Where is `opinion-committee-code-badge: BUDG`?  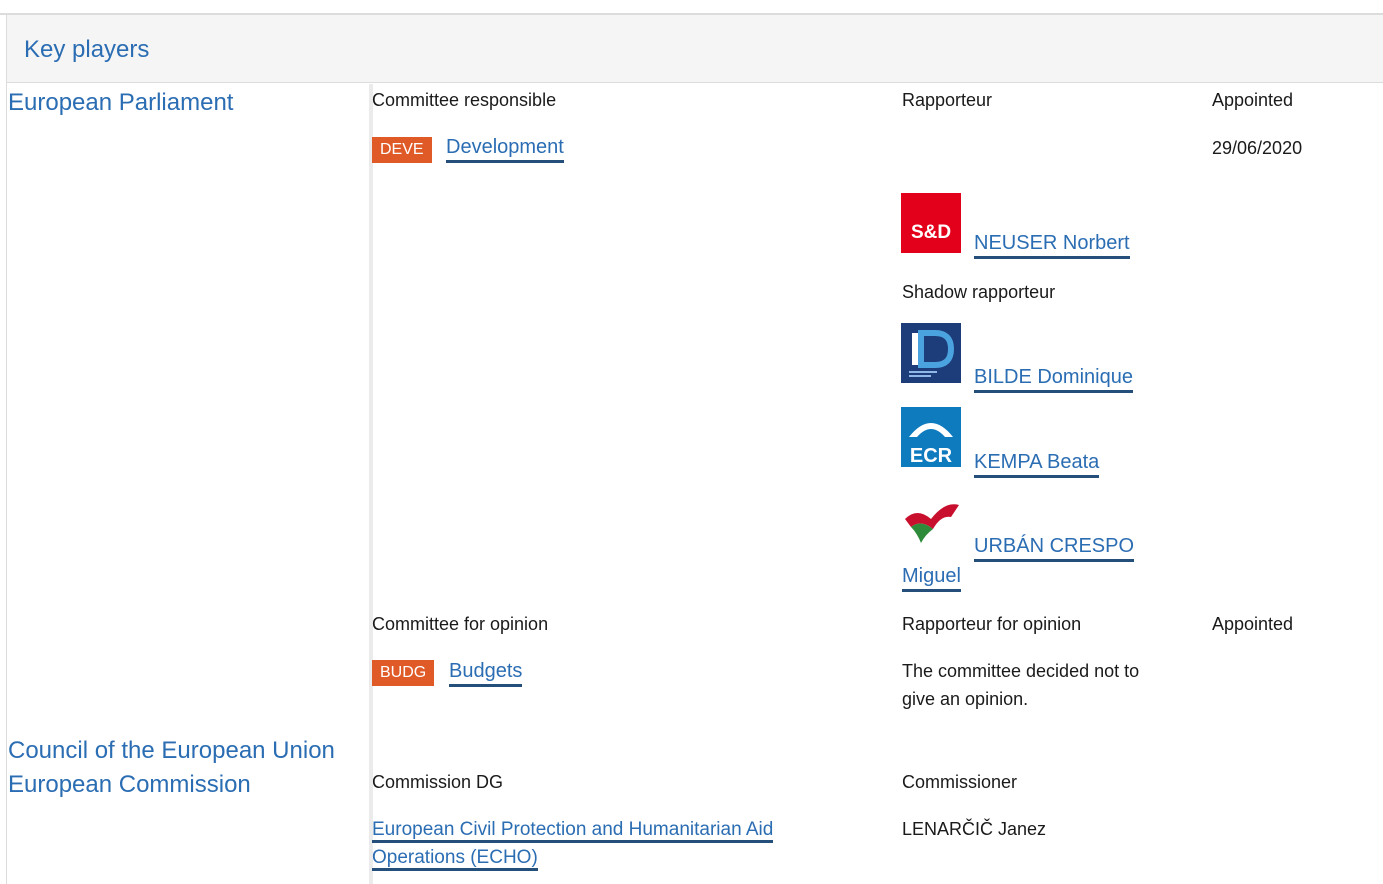
opinion-committee-code-badge: BUDG is located at coordinates (403, 673).